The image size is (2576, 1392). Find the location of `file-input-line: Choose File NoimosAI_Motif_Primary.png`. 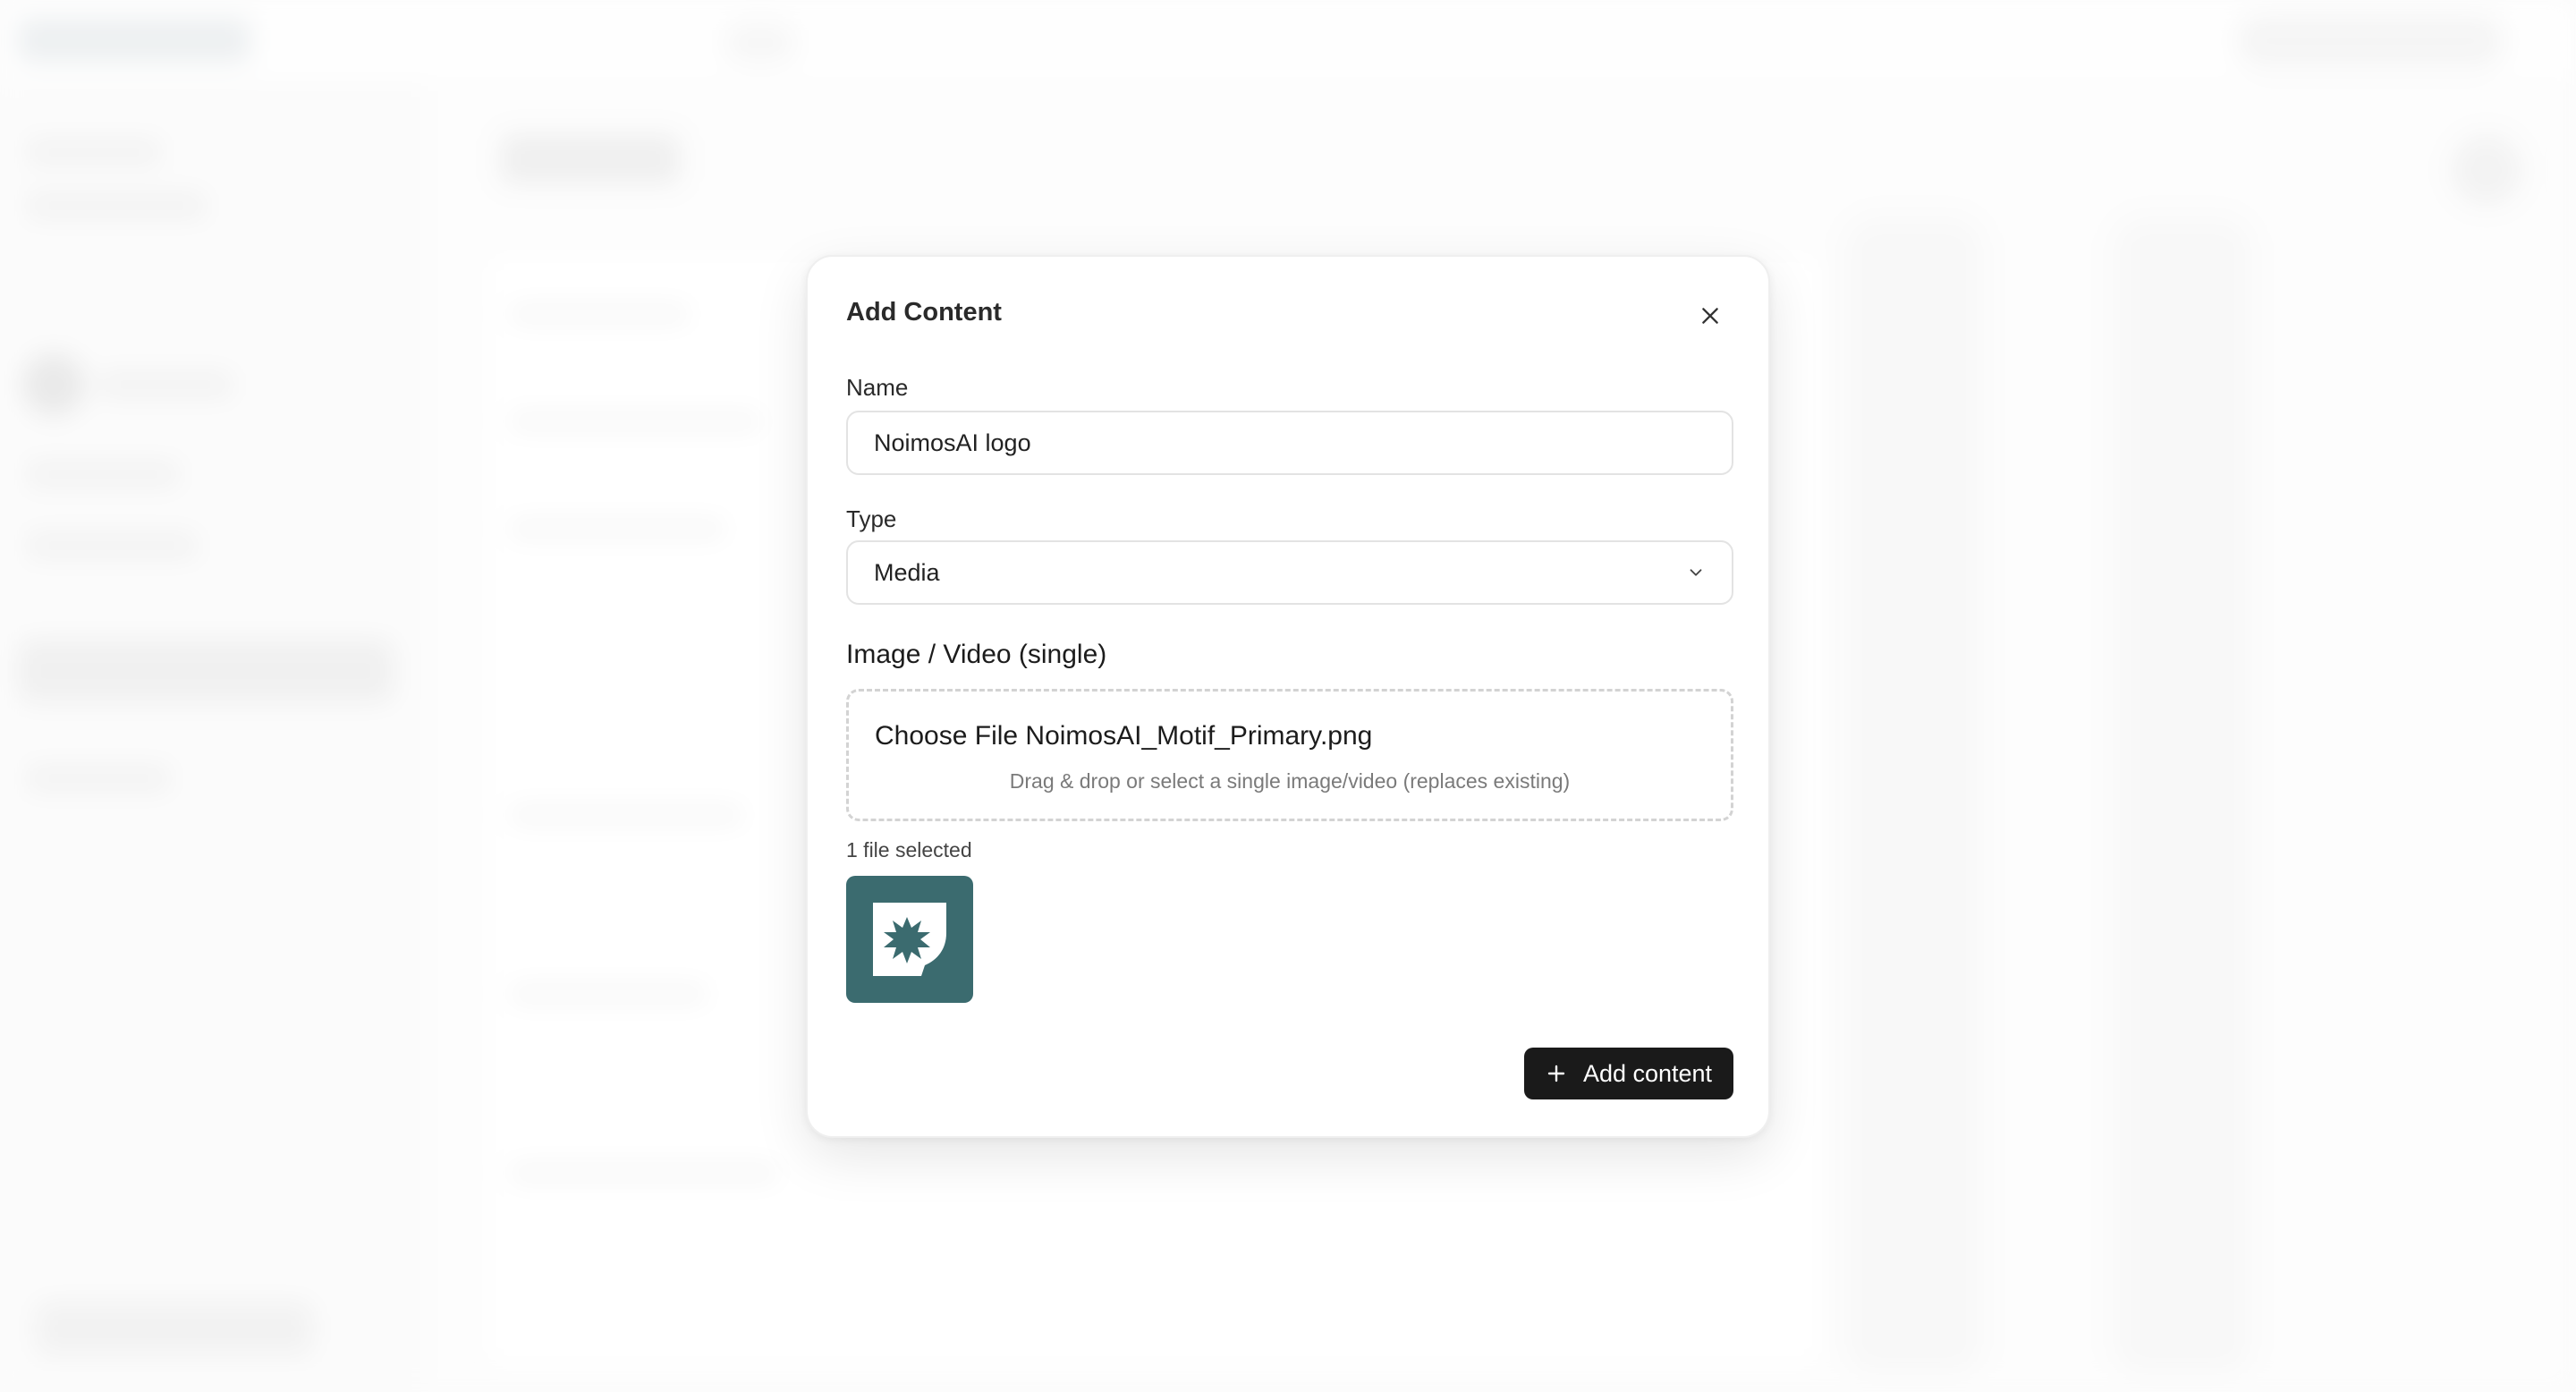

file-input-line: Choose File NoimosAI_Motif_Primary.png is located at coordinates (1123, 736).